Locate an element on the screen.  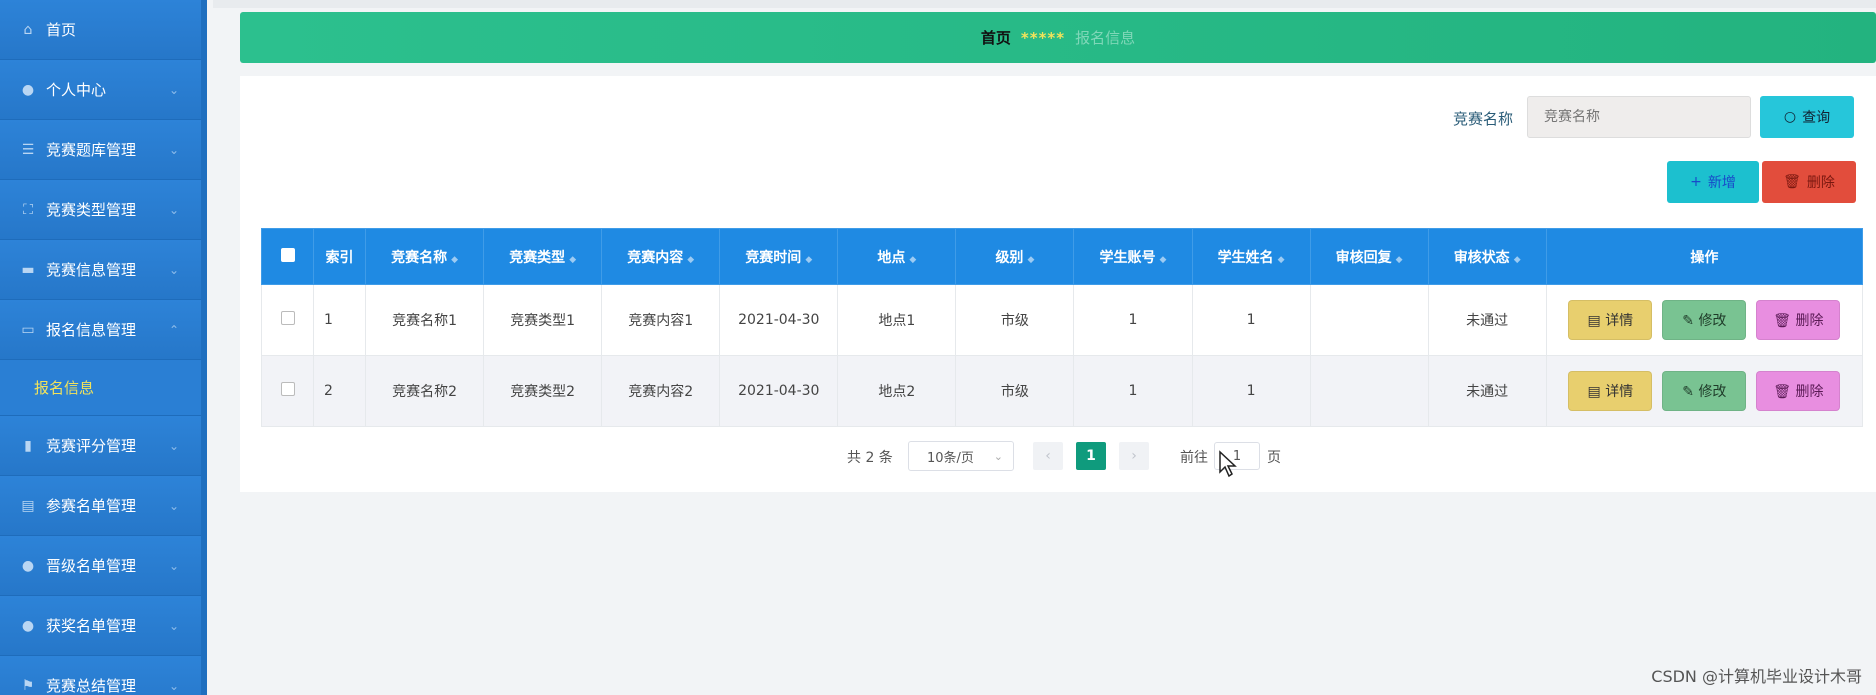
column-header: 竞赛类型 ◆ is located at coordinates (543, 256).